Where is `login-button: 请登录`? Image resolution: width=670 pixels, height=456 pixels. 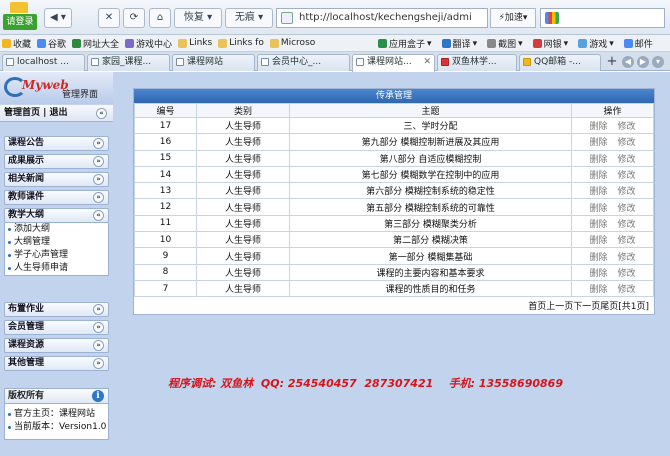
login-button: 请登录 is located at coordinates (20, 22).